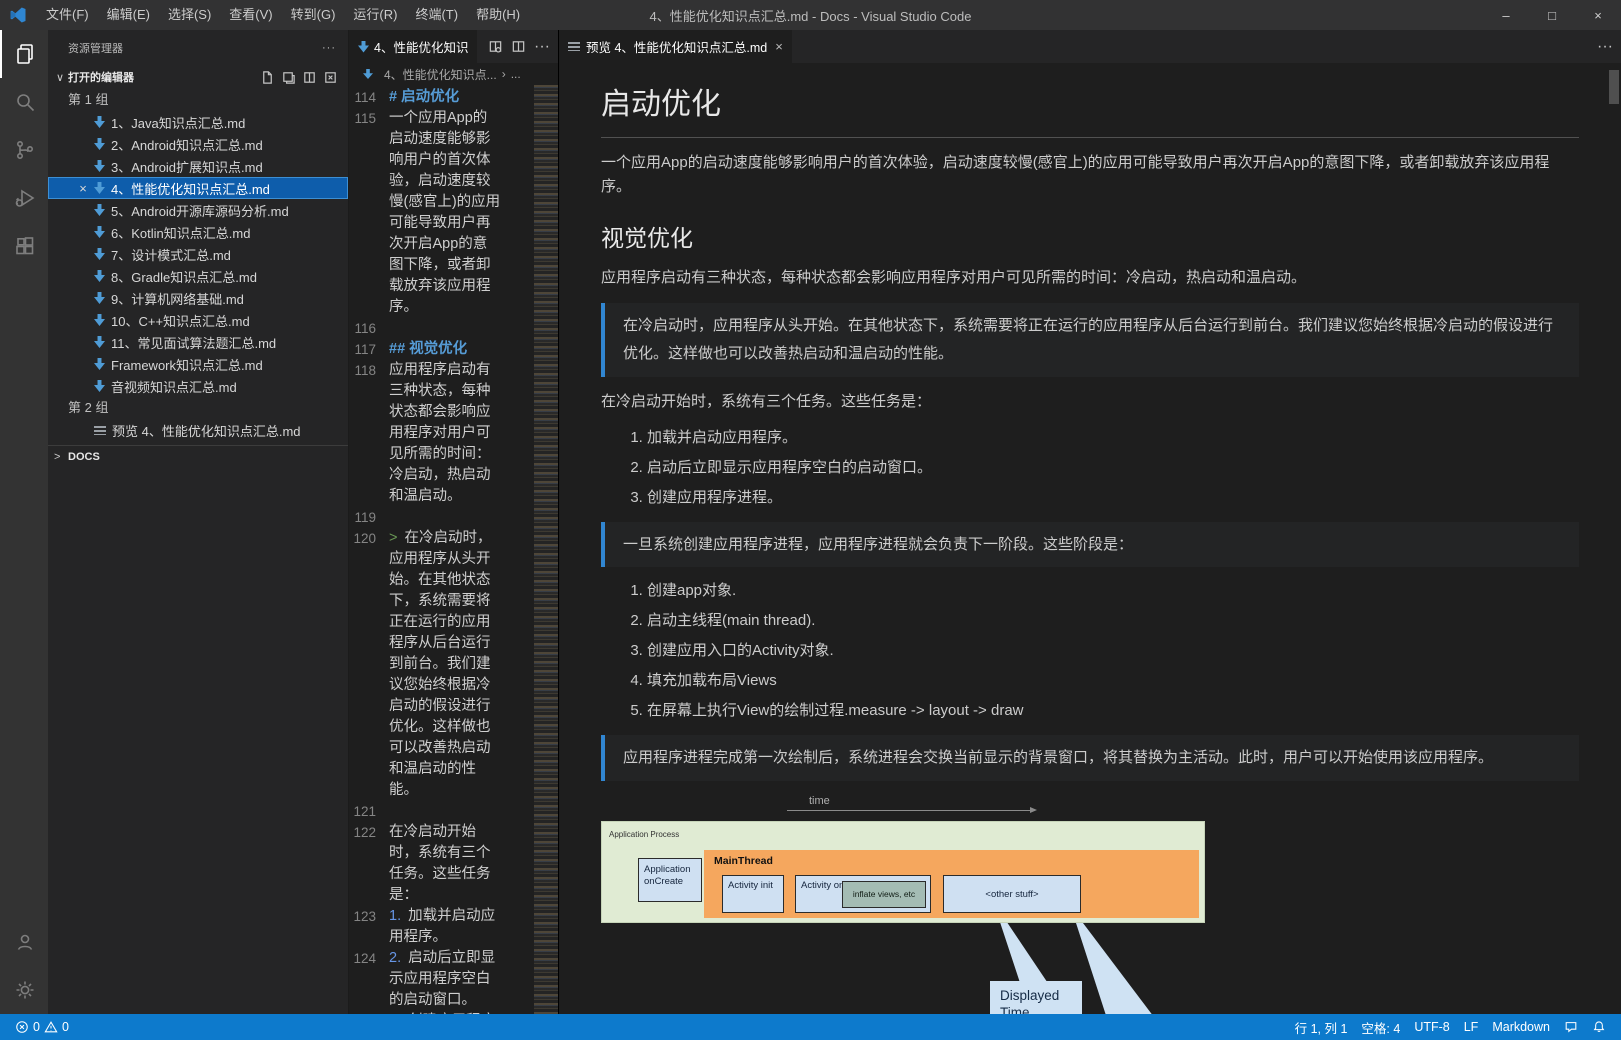 This screenshot has width=1621, height=1040. I want to click on save-all-icon, so click(288, 77).